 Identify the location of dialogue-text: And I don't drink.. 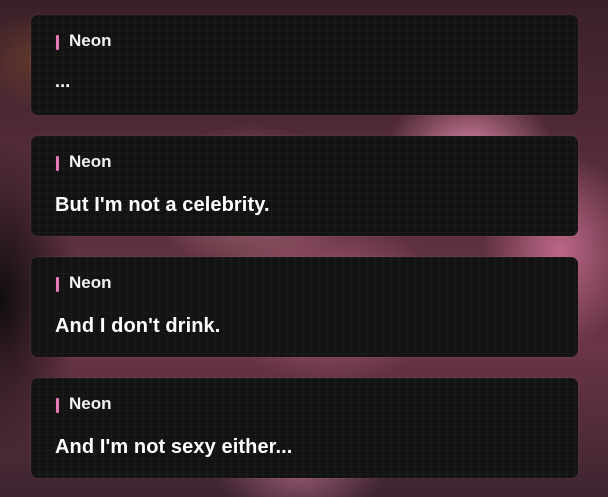
(138, 326).